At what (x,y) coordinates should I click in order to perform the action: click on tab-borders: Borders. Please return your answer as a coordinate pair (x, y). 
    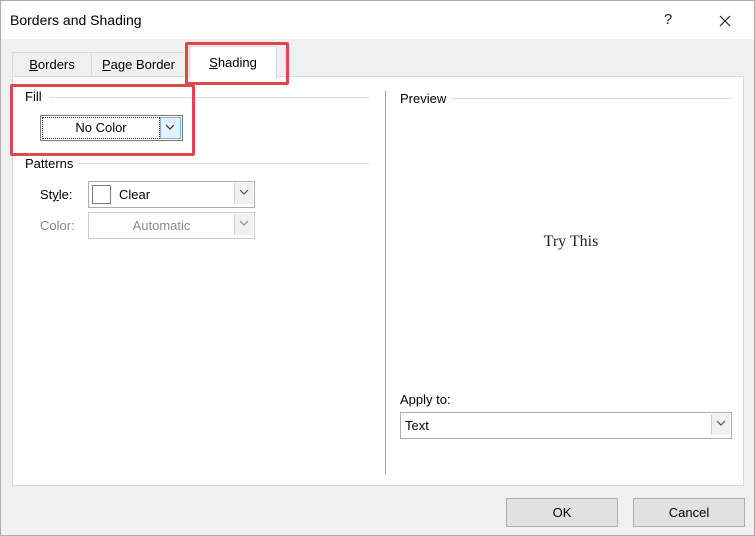
    Looking at the image, I should click on (52, 64).